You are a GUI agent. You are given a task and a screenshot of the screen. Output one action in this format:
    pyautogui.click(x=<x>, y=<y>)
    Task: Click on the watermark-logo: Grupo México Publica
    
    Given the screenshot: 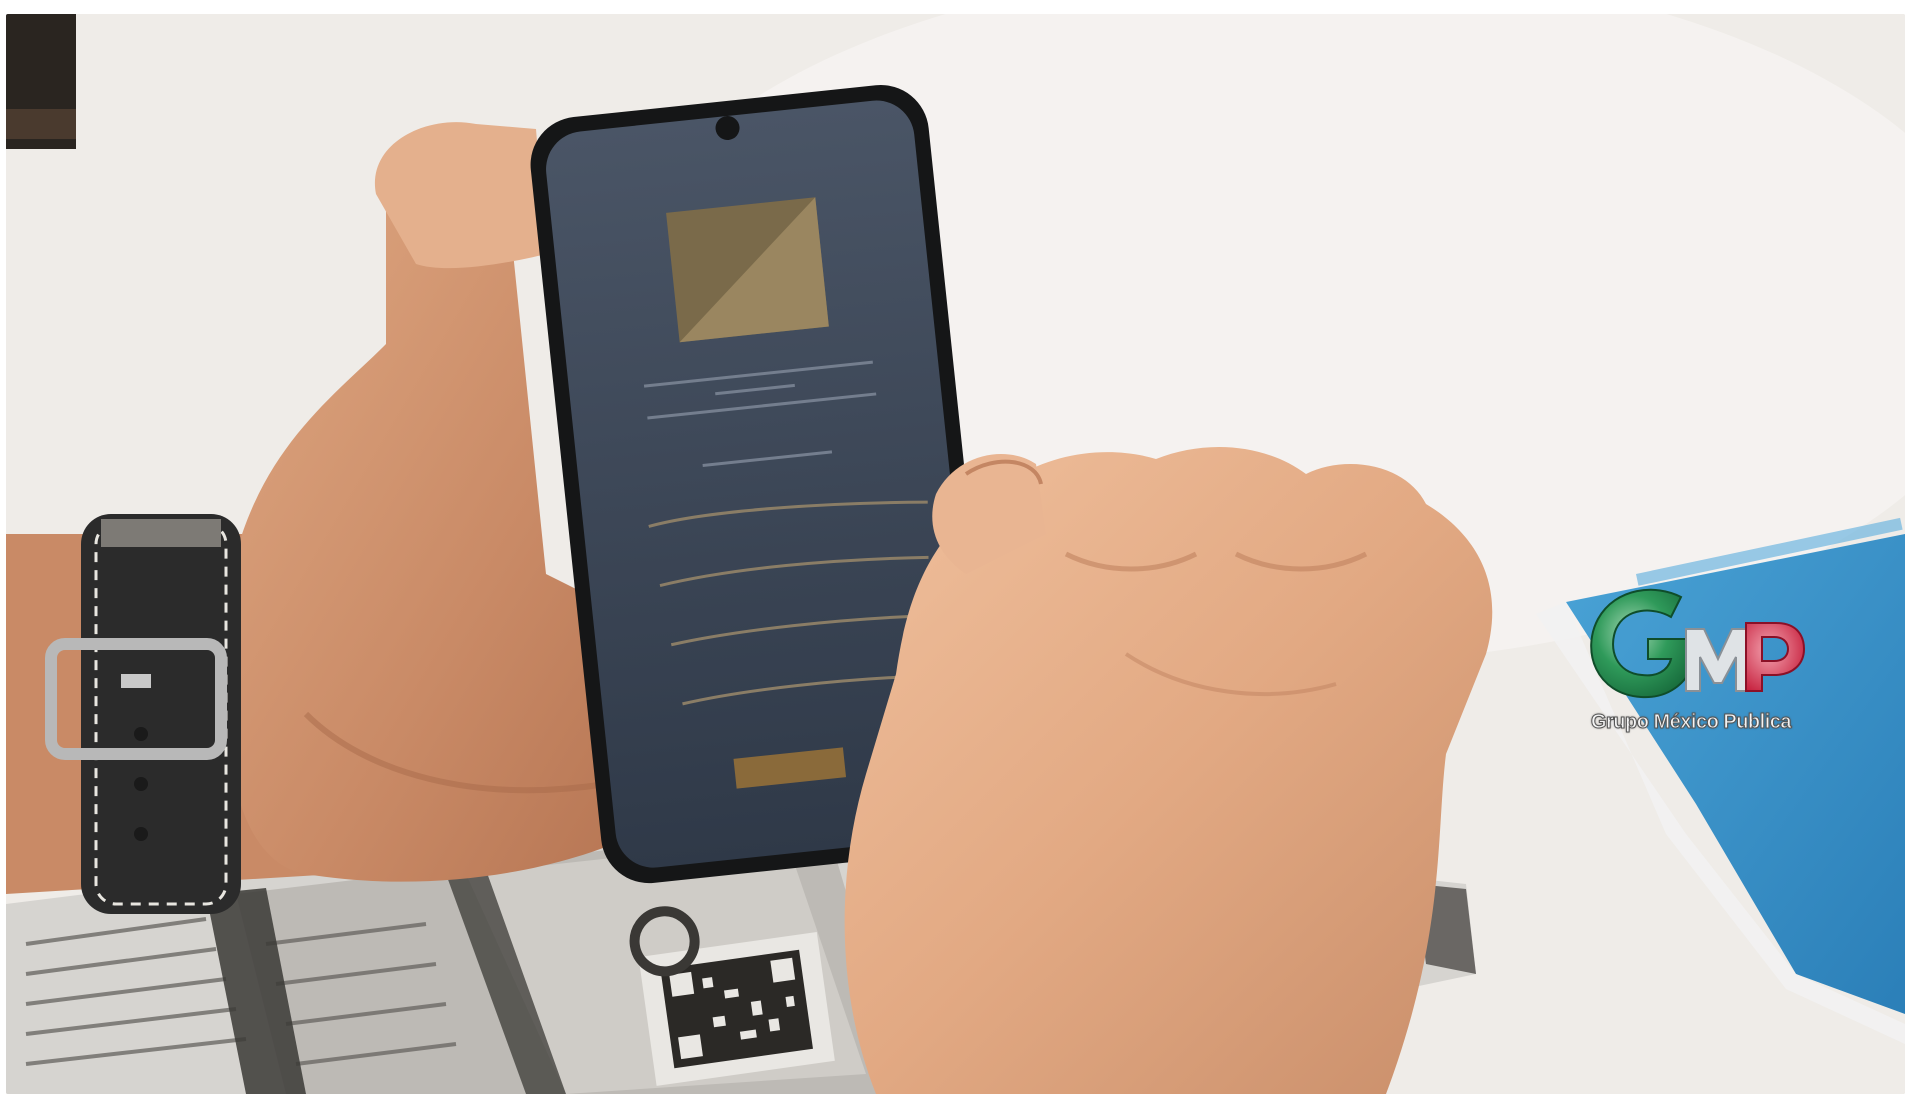 What is the action you would take?
    pyautogui.click(x=1691, y=664)
    